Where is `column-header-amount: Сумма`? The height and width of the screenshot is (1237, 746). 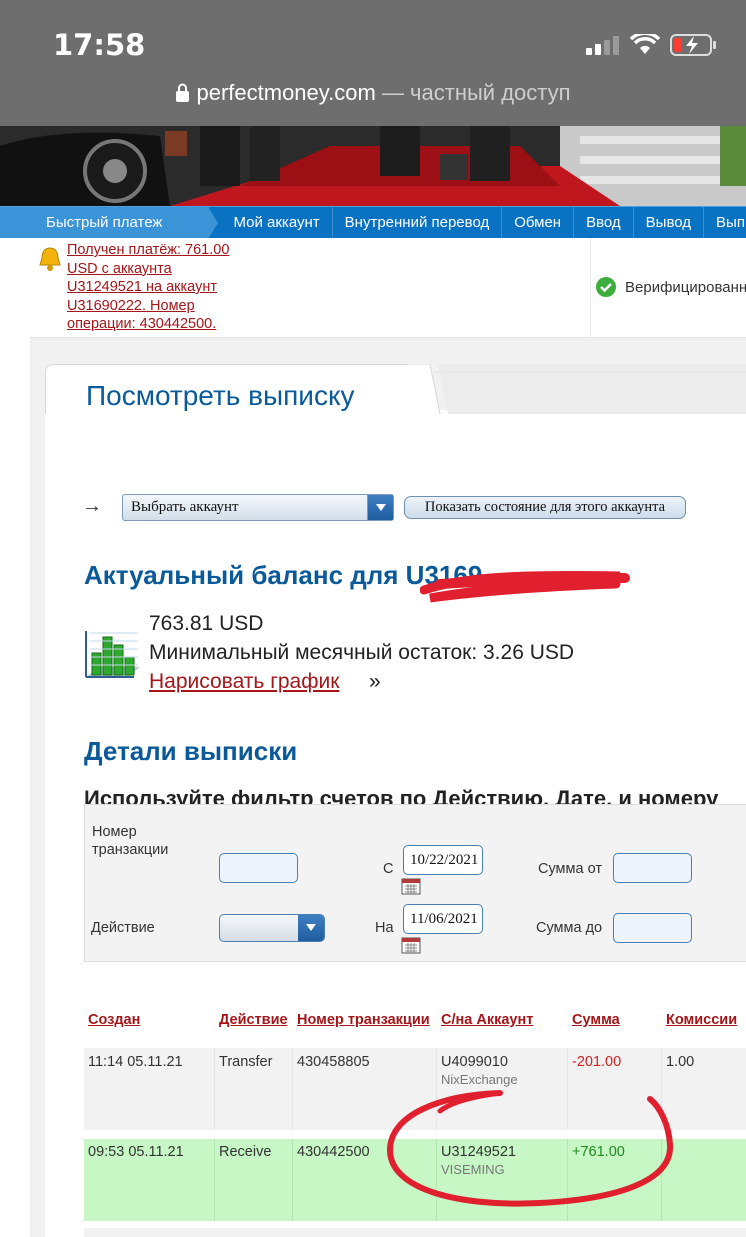 column-header-amount: Сумма is located at coordinates (596, 1020).